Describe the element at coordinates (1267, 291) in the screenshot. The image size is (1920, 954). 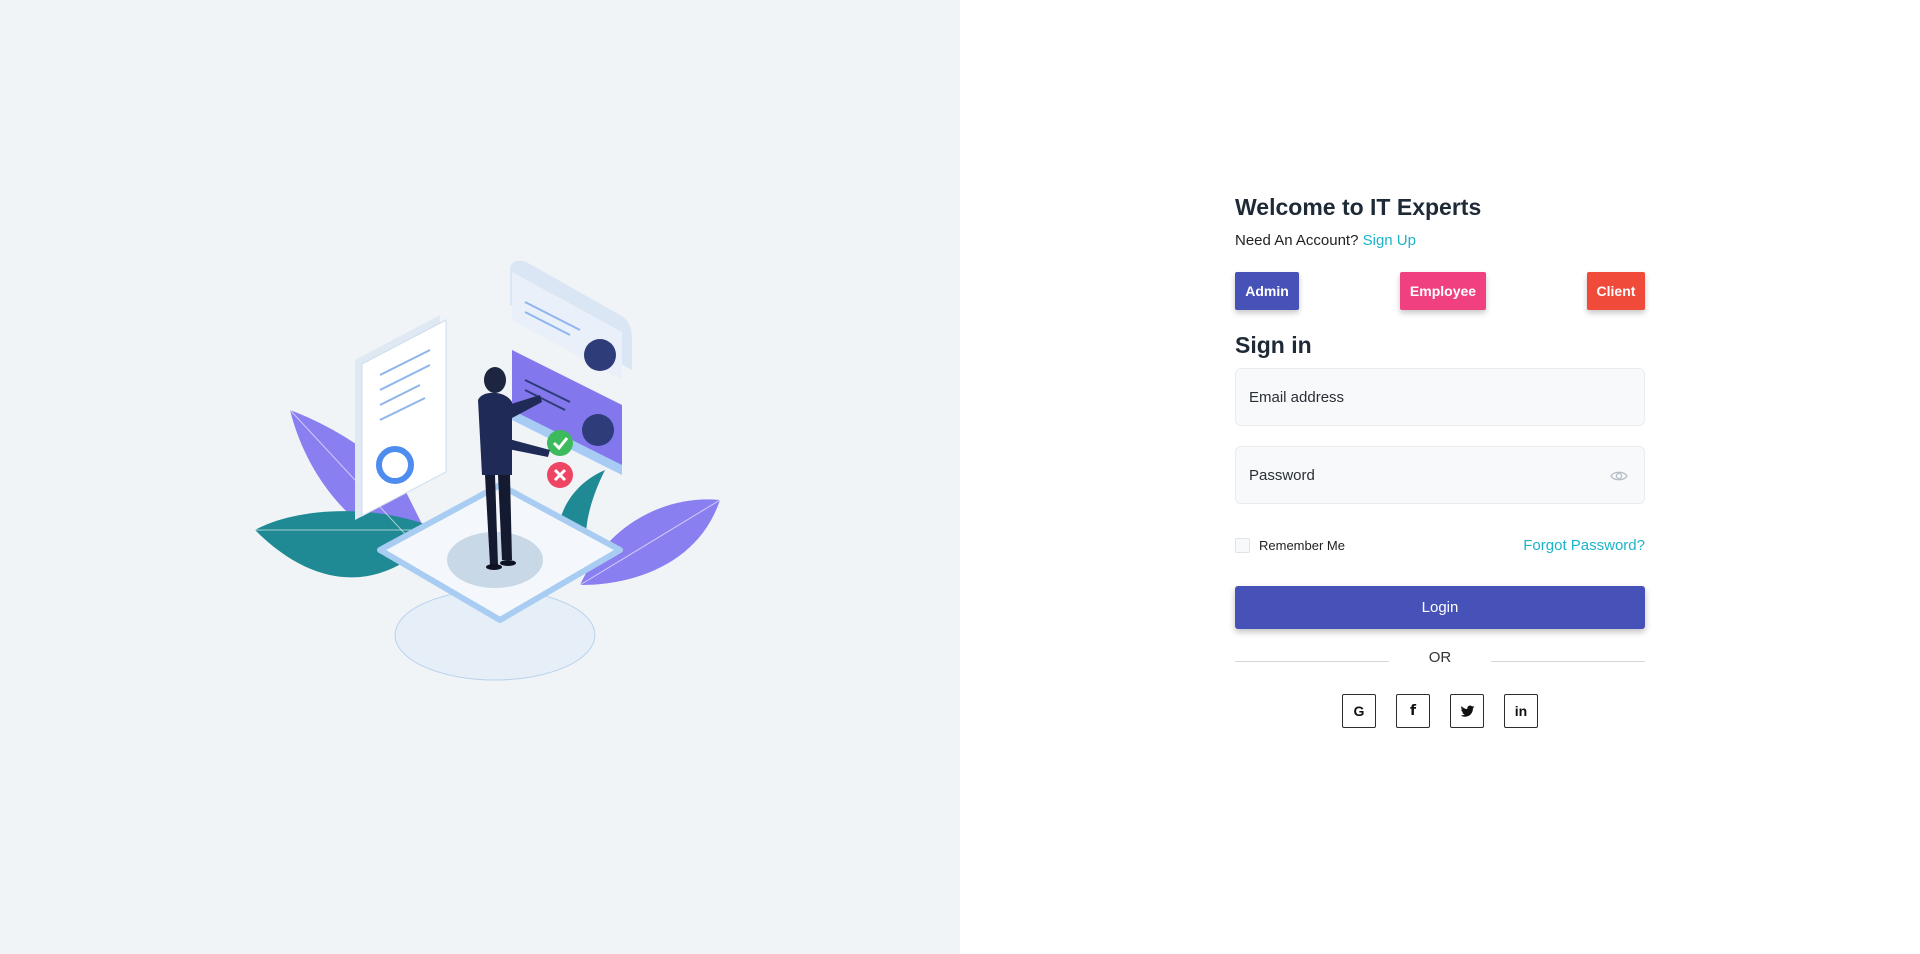
I see `admin-role-button: Admin` at that location.